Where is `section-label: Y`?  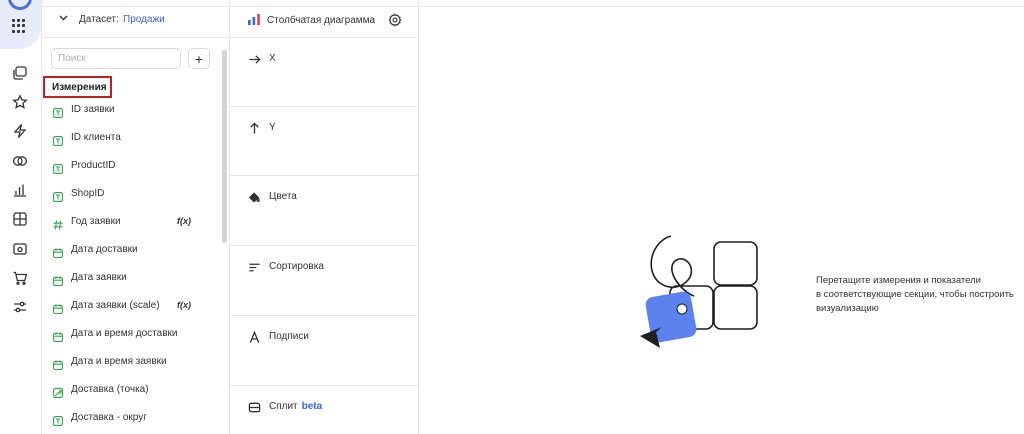 section-label: Y is located at coordinates (272, 127).